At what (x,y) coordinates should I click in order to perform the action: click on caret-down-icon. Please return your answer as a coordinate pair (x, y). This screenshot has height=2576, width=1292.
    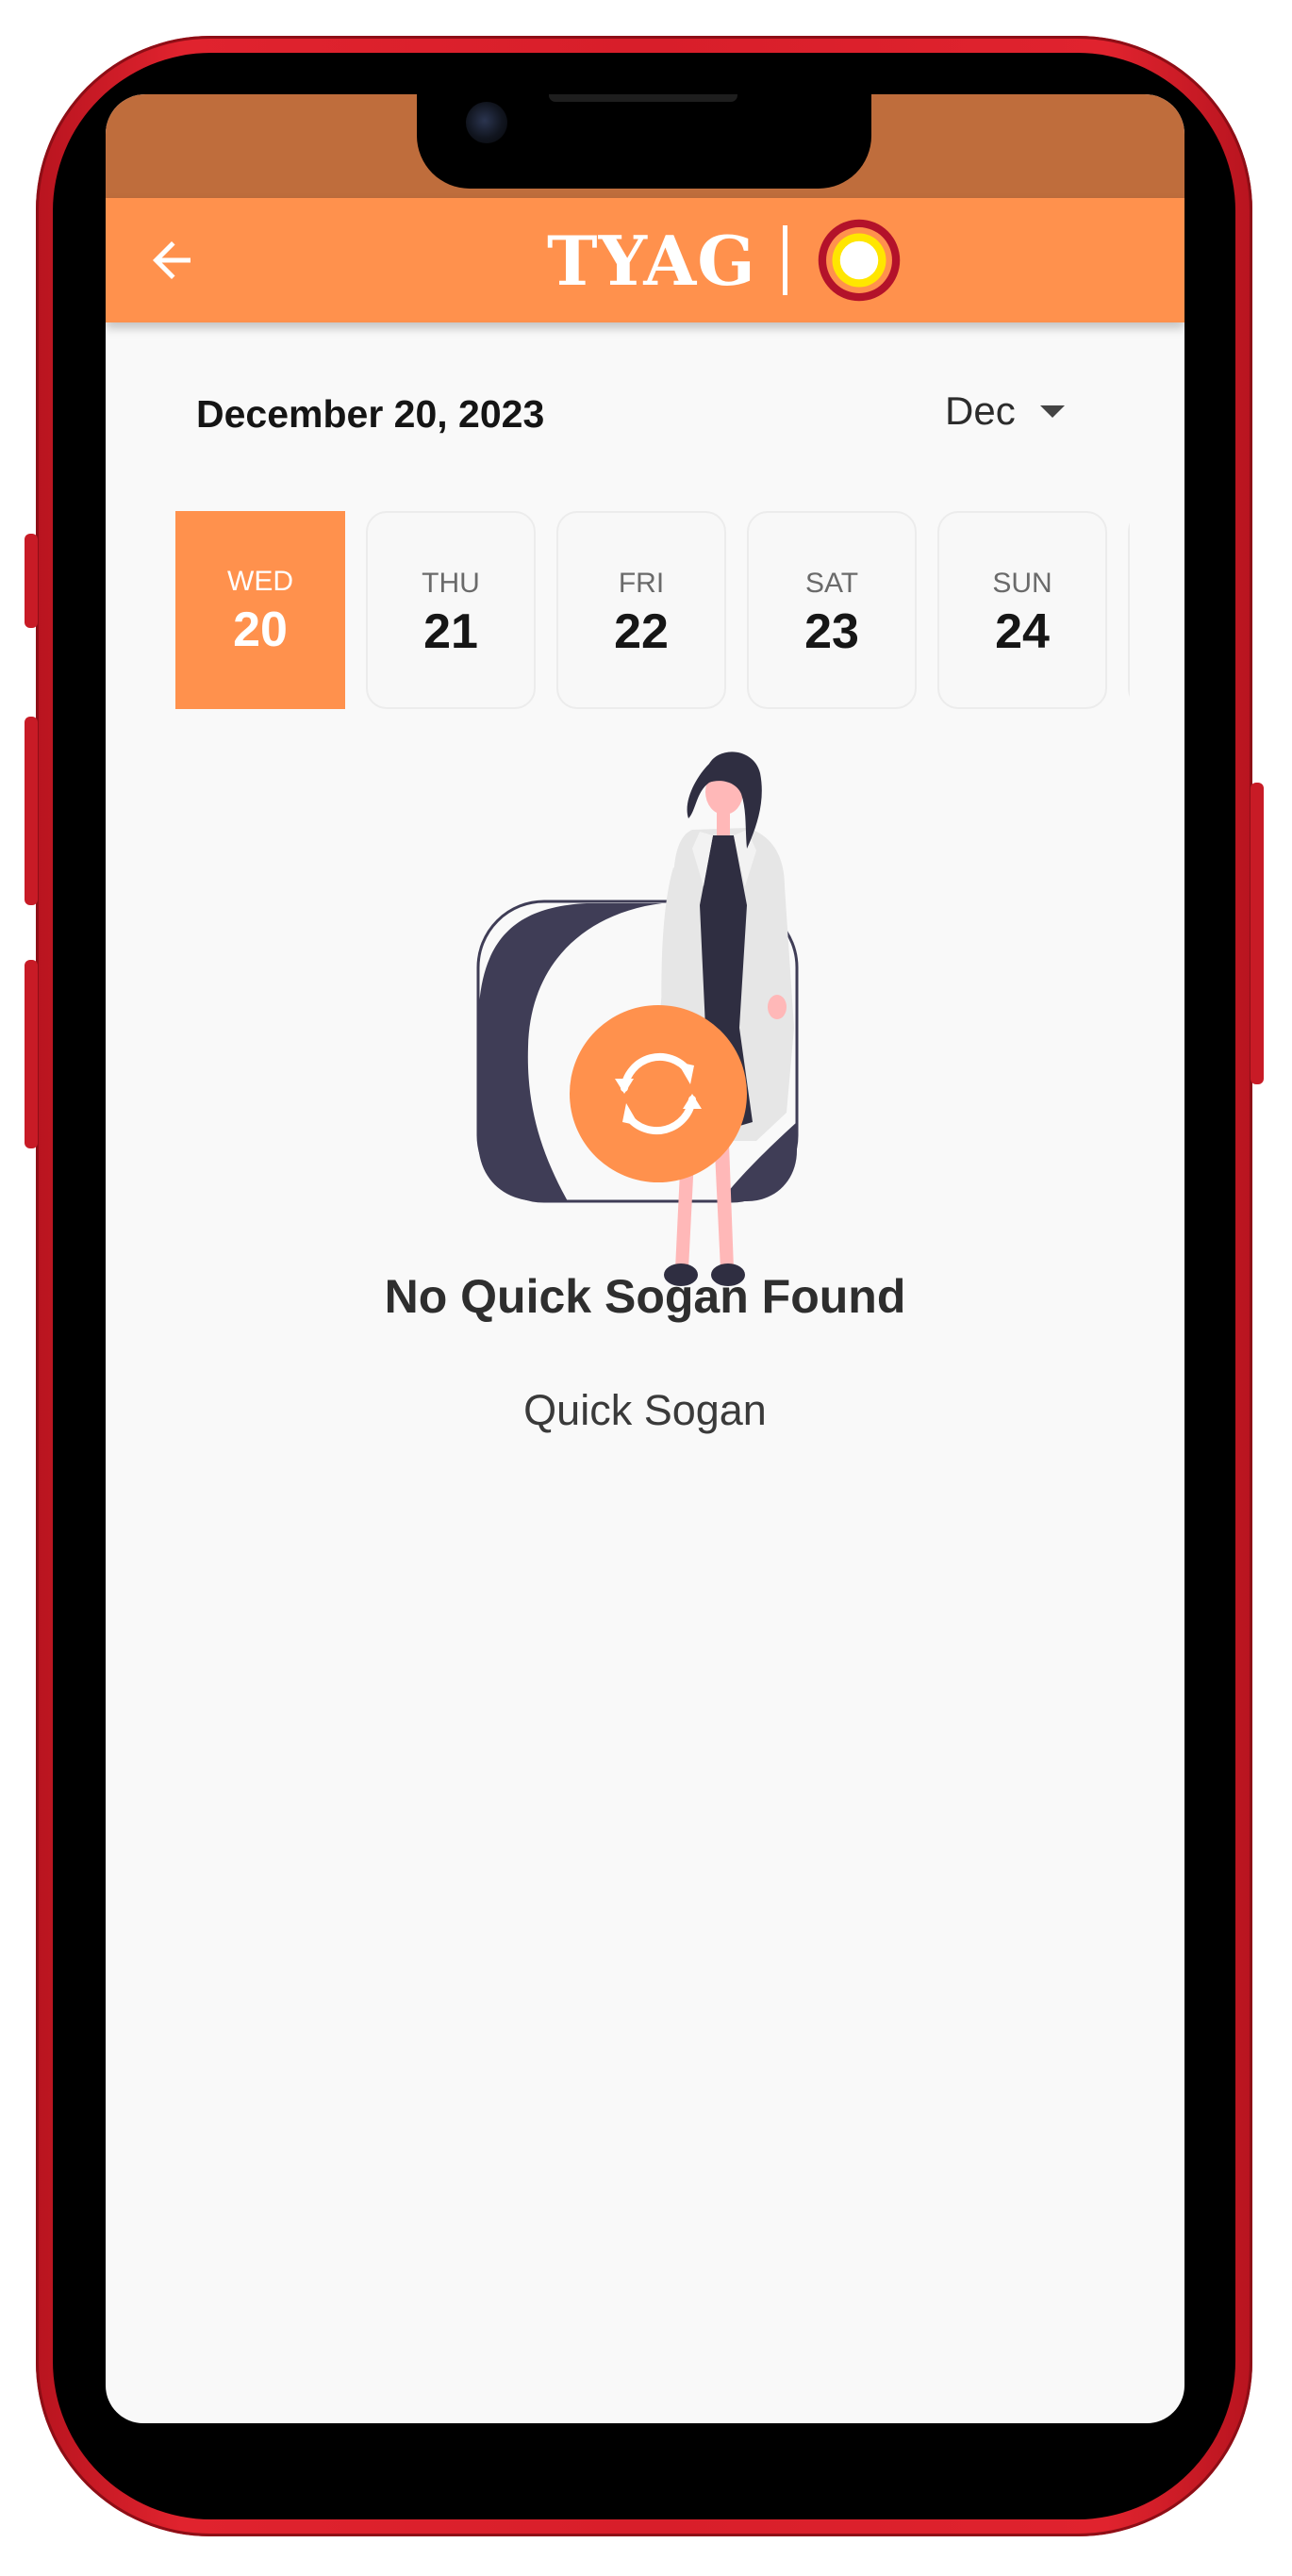
    Looking at the image, I should click on (1052, 411).